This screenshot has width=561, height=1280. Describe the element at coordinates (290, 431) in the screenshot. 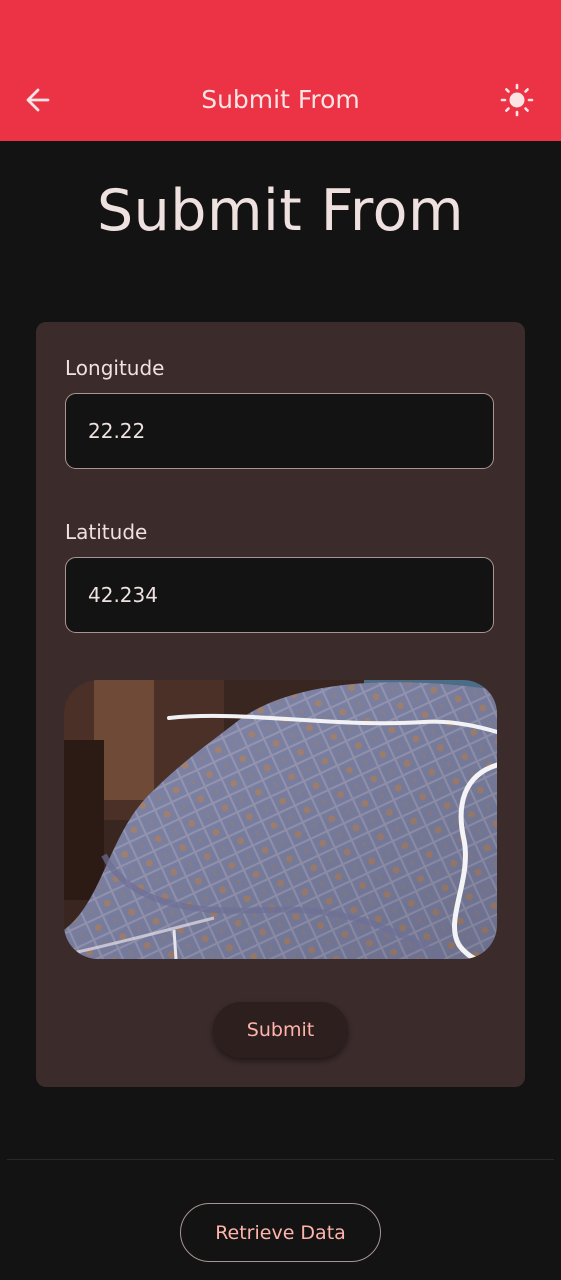

I see `longitude-input` at that location.